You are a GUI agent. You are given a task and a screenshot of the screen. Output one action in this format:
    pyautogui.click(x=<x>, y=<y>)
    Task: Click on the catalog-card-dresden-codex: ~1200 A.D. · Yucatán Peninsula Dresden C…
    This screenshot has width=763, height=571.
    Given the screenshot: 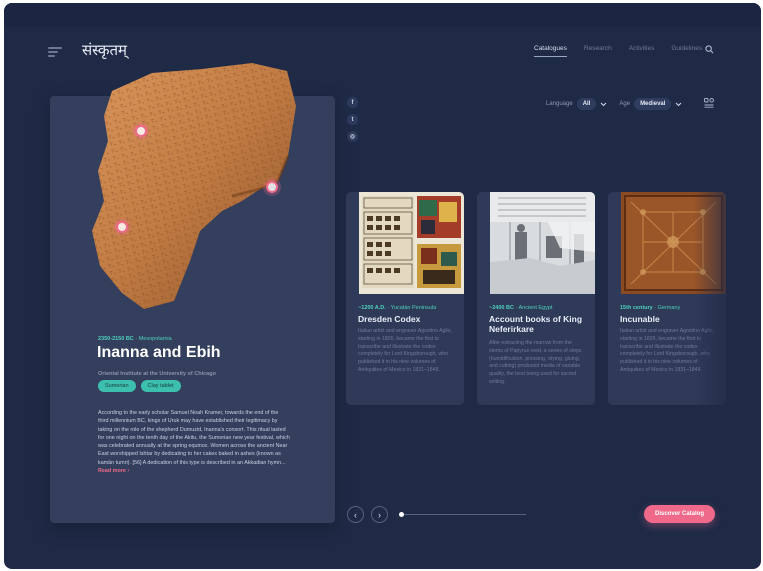 What is the action you would take?
    pyautogui.click(x=405, y=298)
    